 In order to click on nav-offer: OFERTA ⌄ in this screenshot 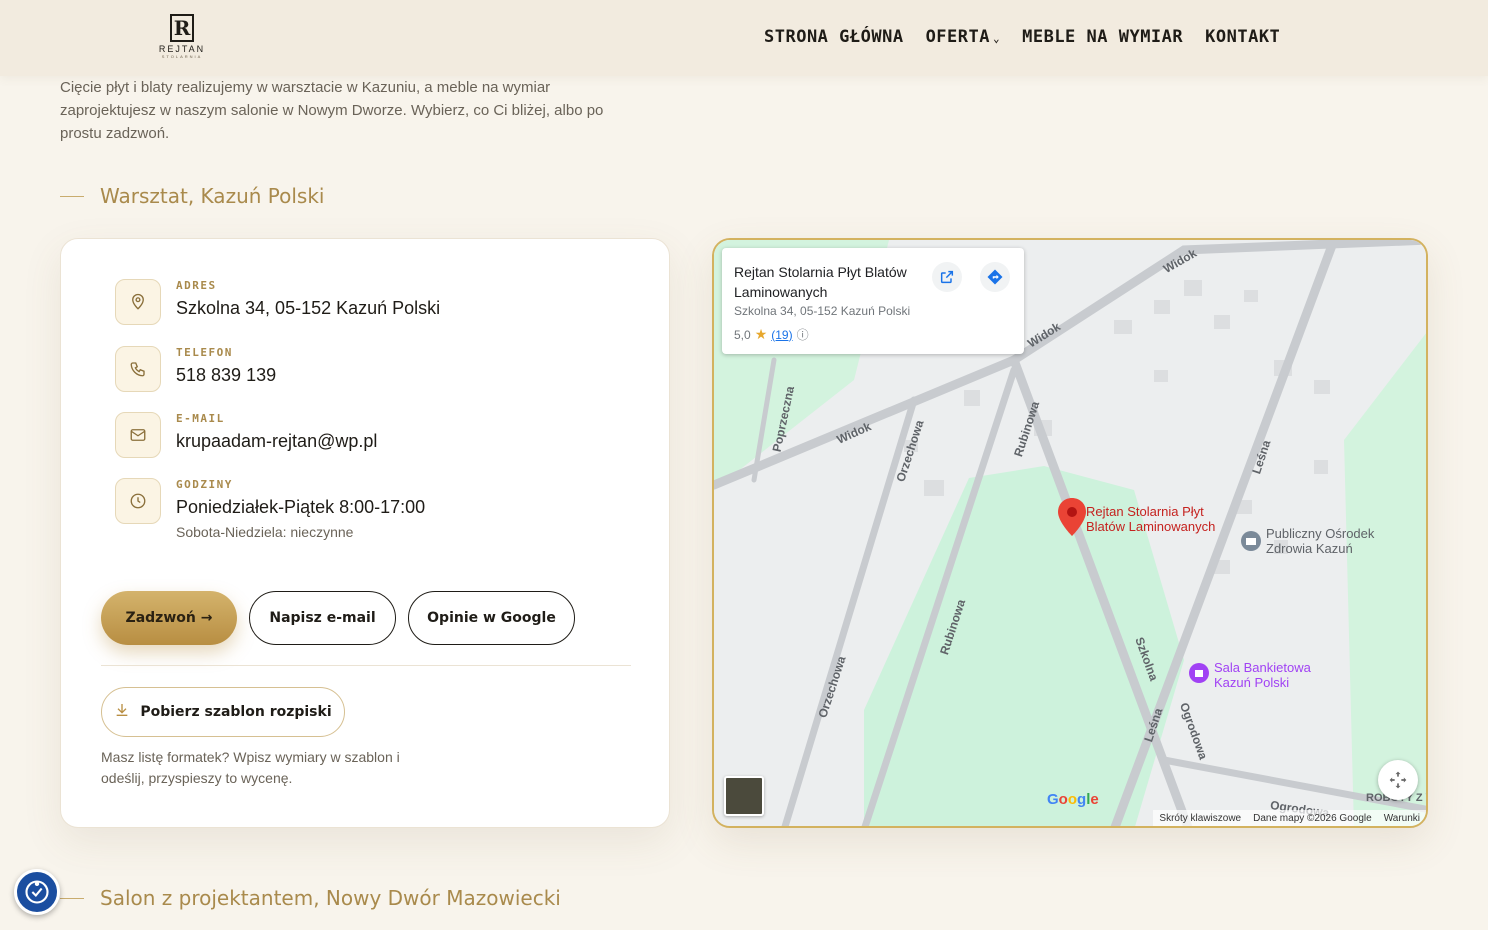, I will do `click(963, 37)`.